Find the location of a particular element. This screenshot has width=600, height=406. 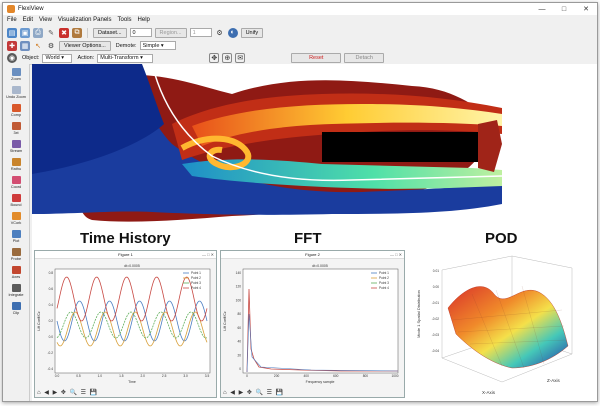

sidebar-item-clip: Clip is located at coordinates (16, 308).